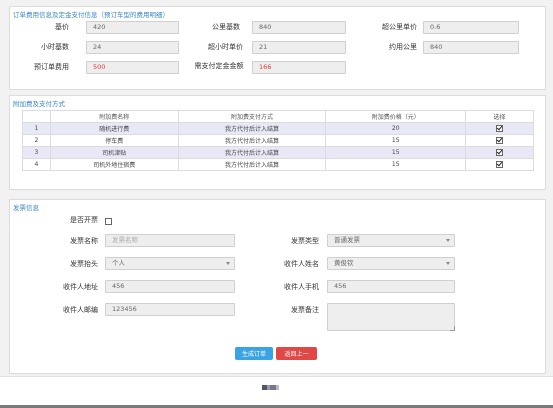  What do you see at coordinates (55, 47) in the screenshot?
I see `field-label: 小时基数` at bounding box center [55, 47].